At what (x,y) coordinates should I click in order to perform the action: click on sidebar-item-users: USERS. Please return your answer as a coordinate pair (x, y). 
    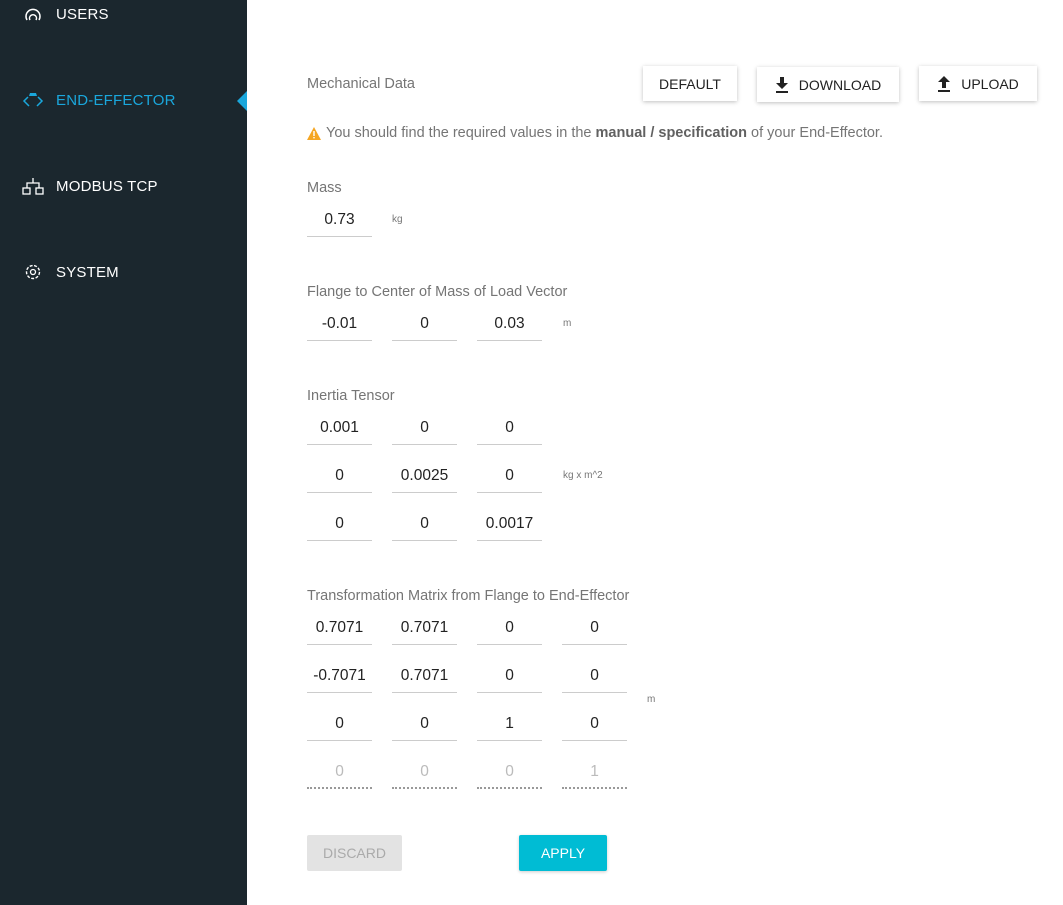
    Looking at the image, I should click on (65, 14).